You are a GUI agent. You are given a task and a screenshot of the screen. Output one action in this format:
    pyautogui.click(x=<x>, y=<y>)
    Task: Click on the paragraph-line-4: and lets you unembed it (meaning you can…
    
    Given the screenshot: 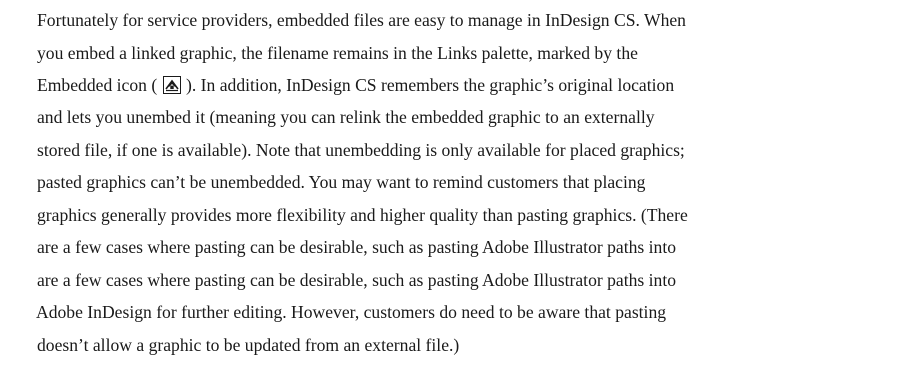 What is the action you would take?
    pyautogui.click(x=346, y=117)
    